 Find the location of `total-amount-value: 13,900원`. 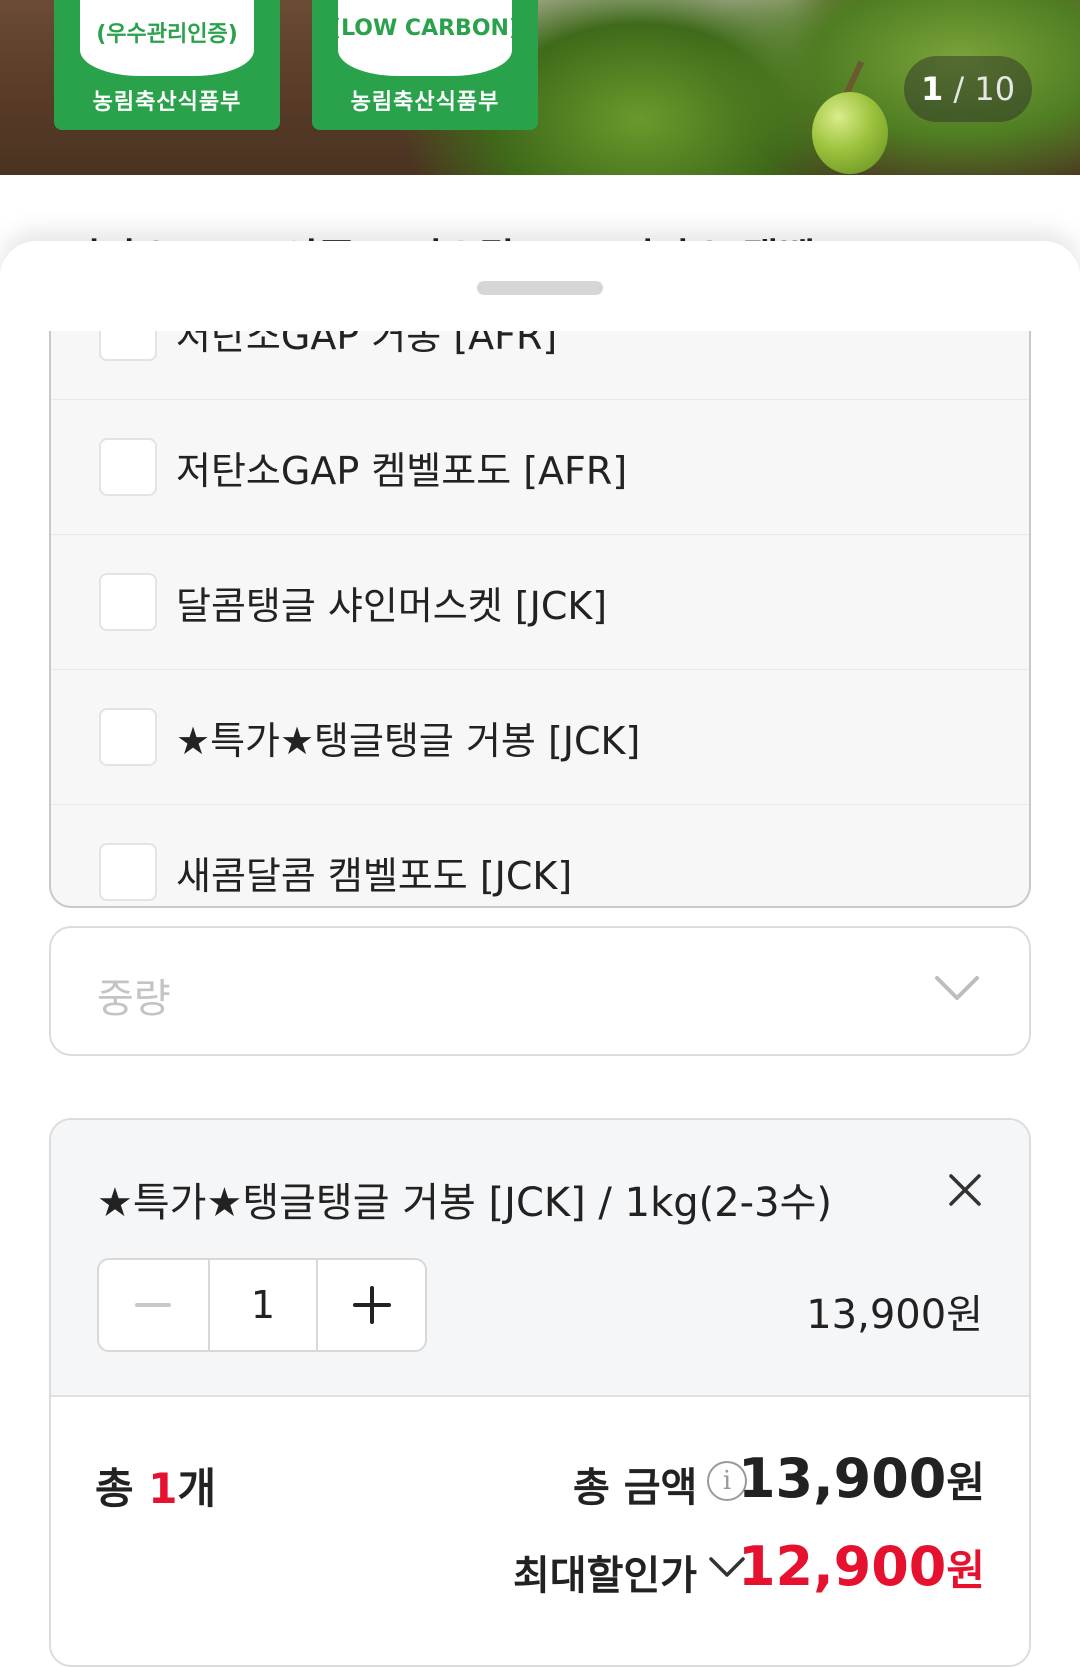

total-amount-value: 13,900원 is located at coordinates (861, 1478).